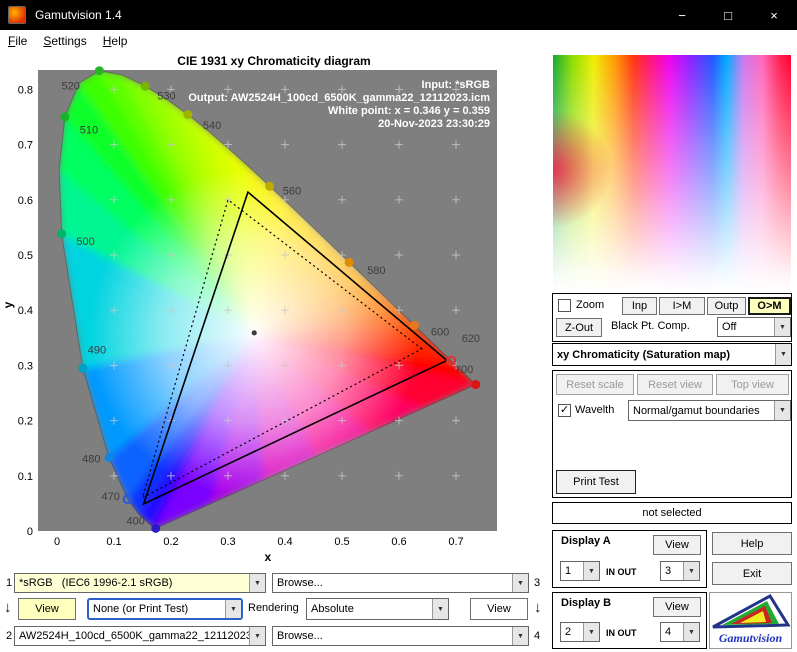 This screenshot has width=797, height=652. I want to click on menu-settings: Settings, so click(64, 41).